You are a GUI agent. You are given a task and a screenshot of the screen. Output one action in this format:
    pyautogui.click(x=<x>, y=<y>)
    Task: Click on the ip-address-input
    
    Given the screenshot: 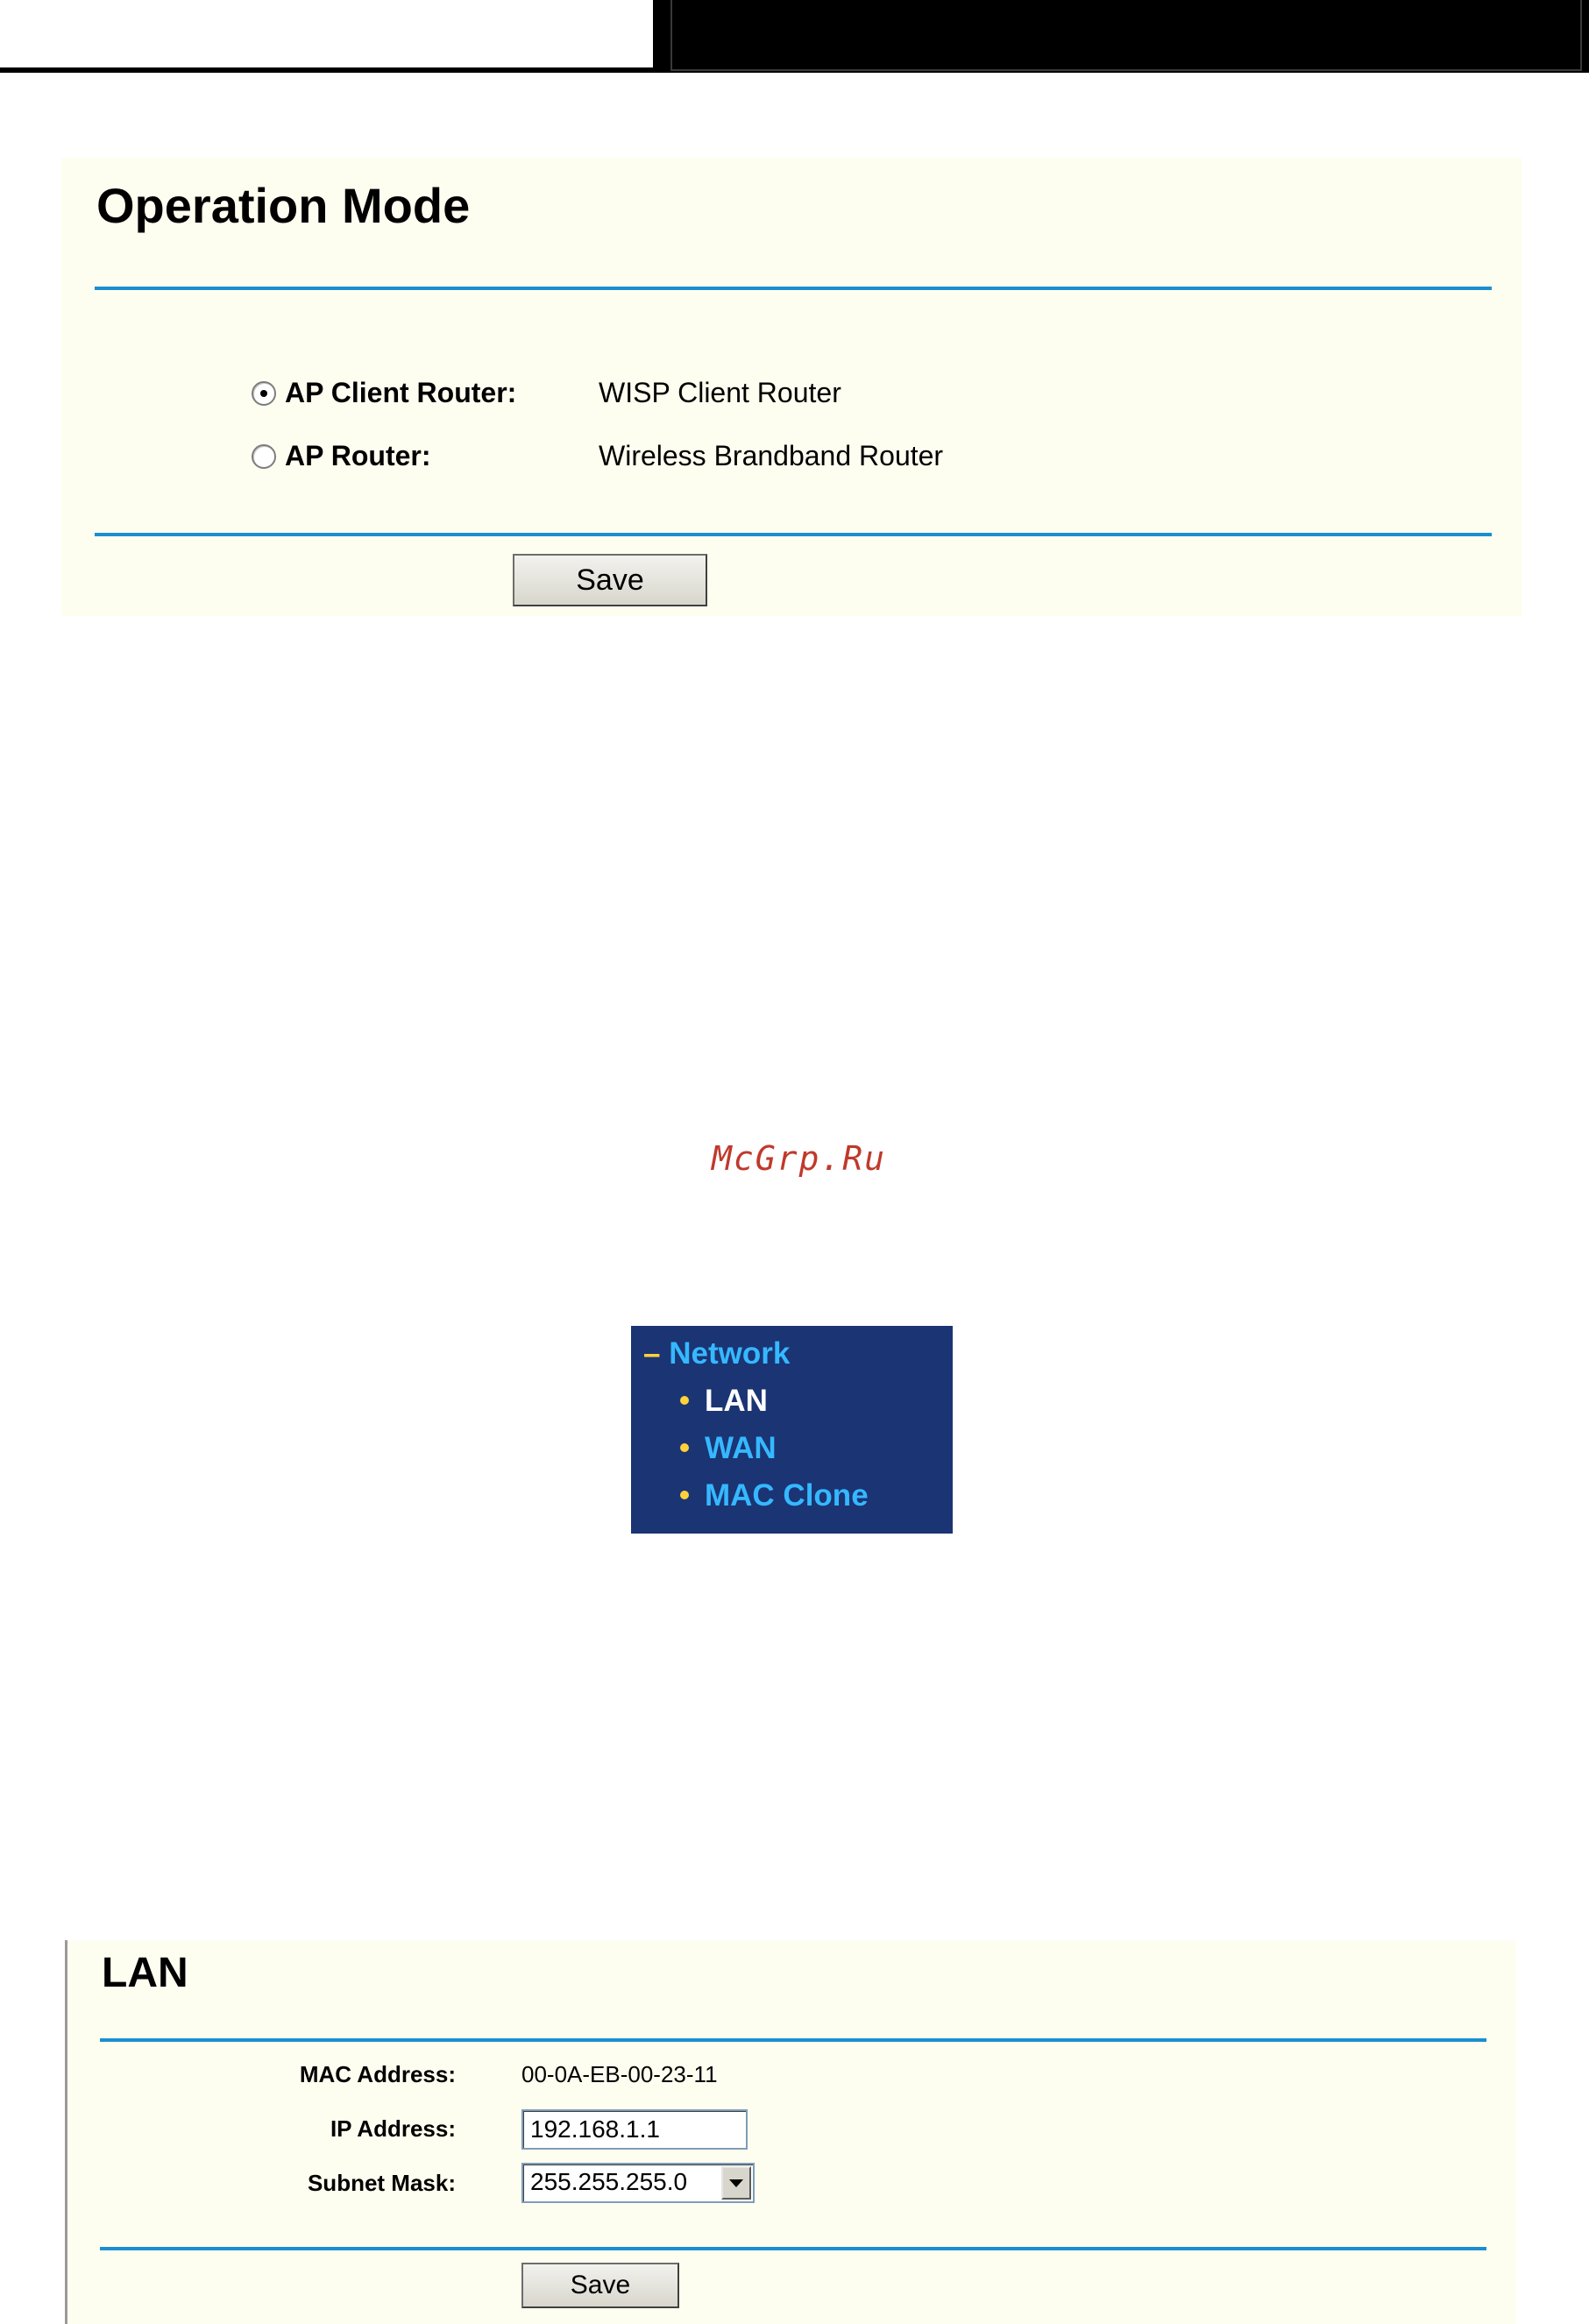 What is the action you would take?
    pyautogui.click(x=634, y=2129)
    